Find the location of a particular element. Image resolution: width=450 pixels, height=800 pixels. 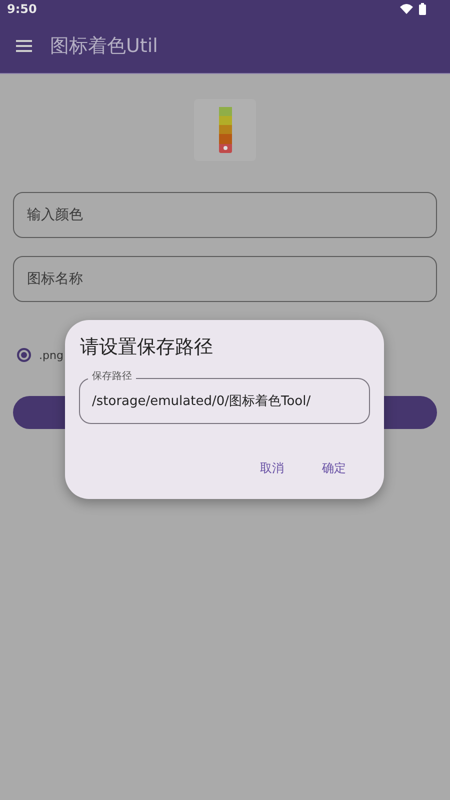

color-palette-icon is located at coordinates (225, 130).